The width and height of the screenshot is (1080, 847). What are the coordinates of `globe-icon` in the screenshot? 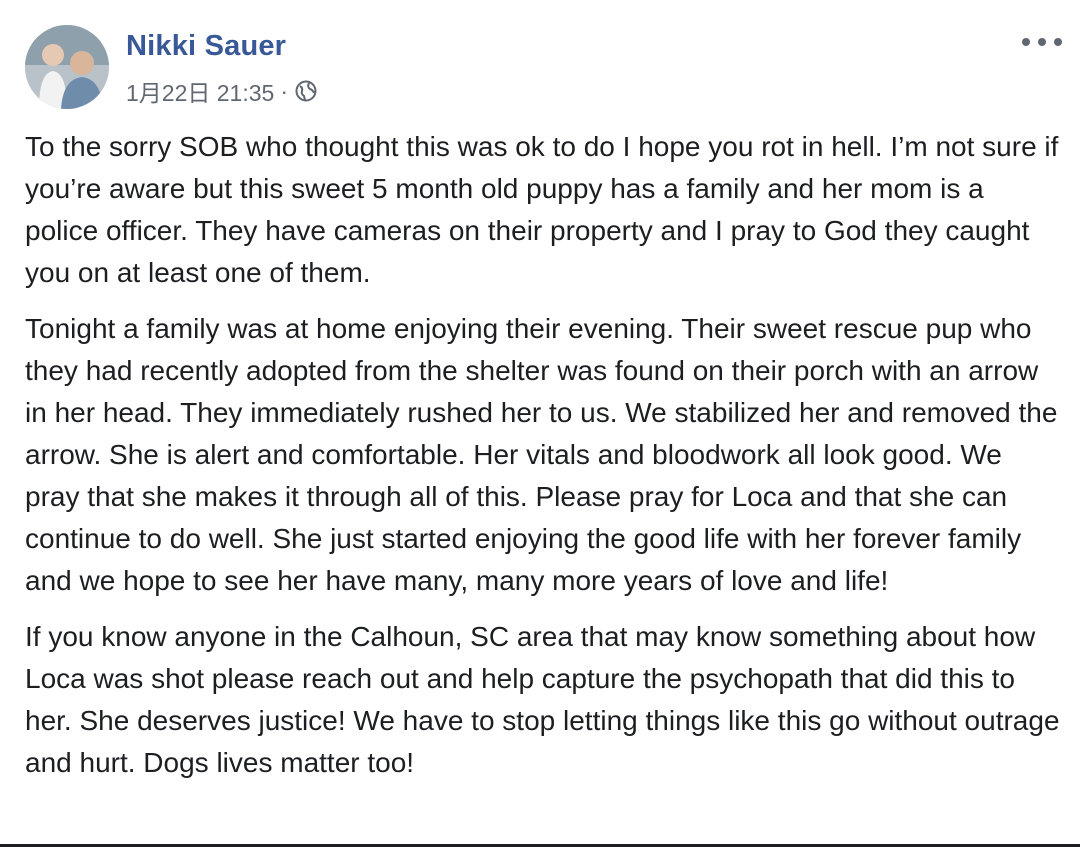 It's located at (306, 91).